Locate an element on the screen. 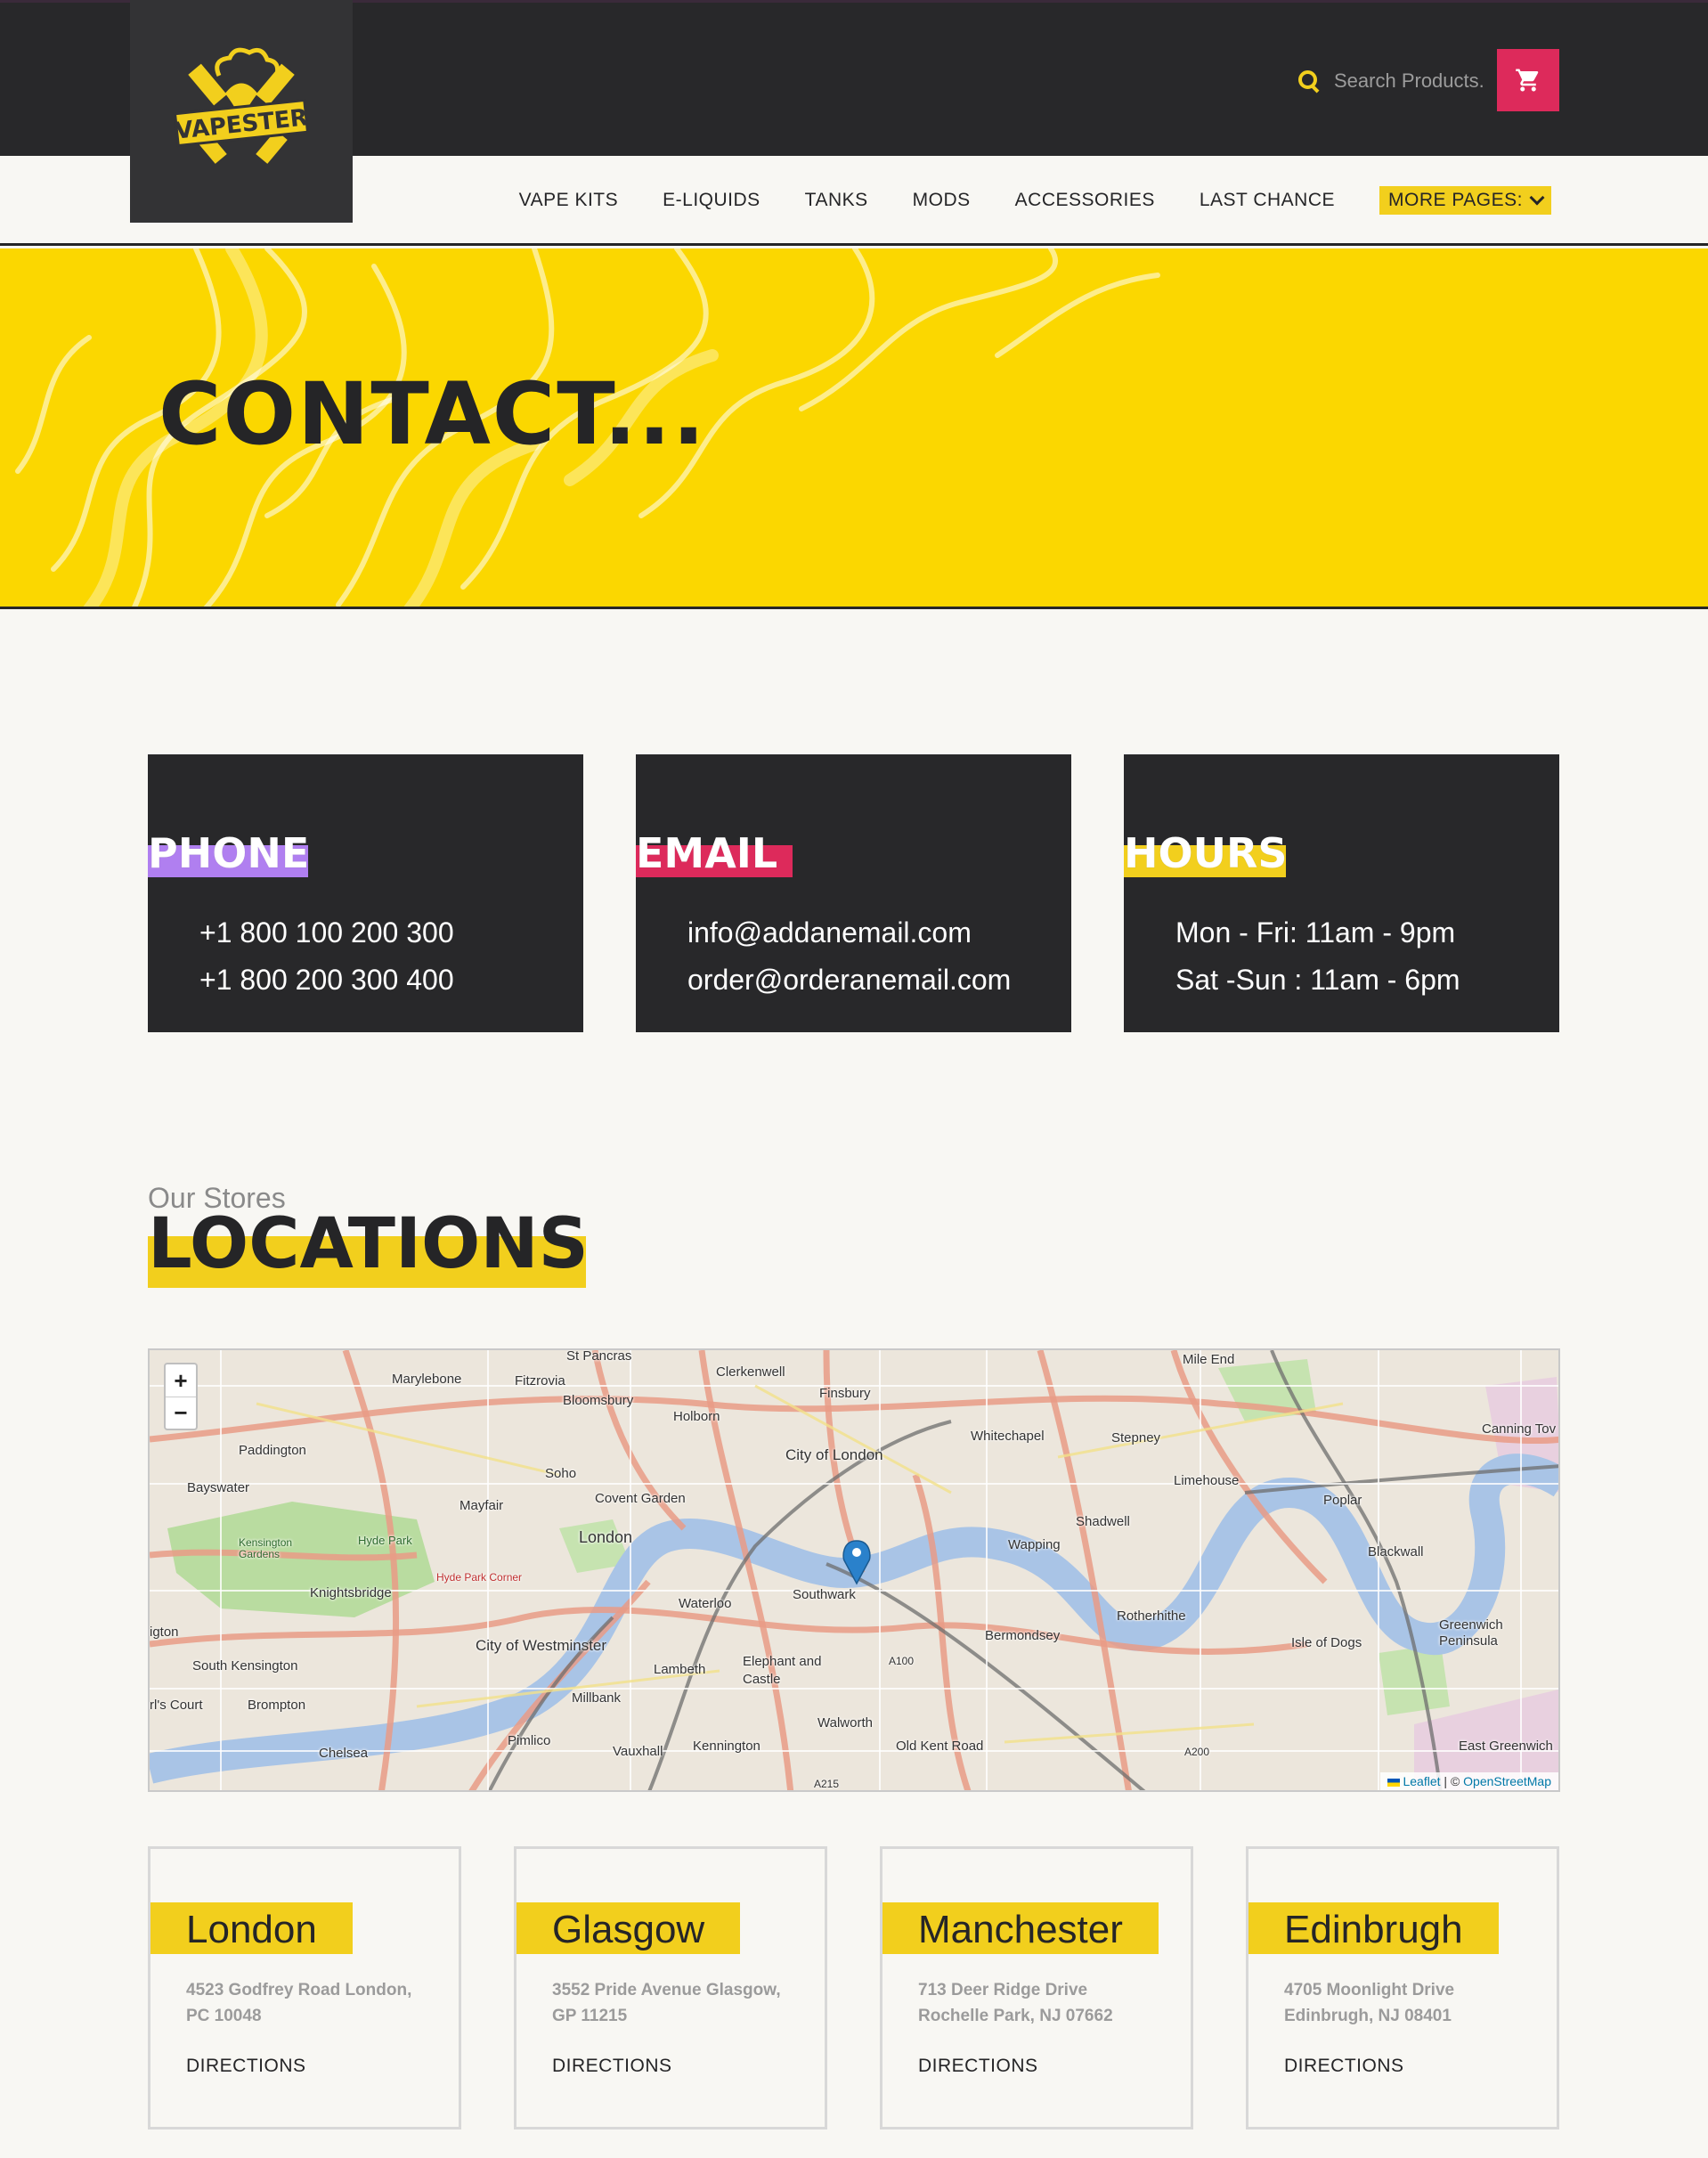 Image resolution: width=1708 pixels, height=2158 pixels. map-label: St Pancras is located at coordinates (599, 1356).